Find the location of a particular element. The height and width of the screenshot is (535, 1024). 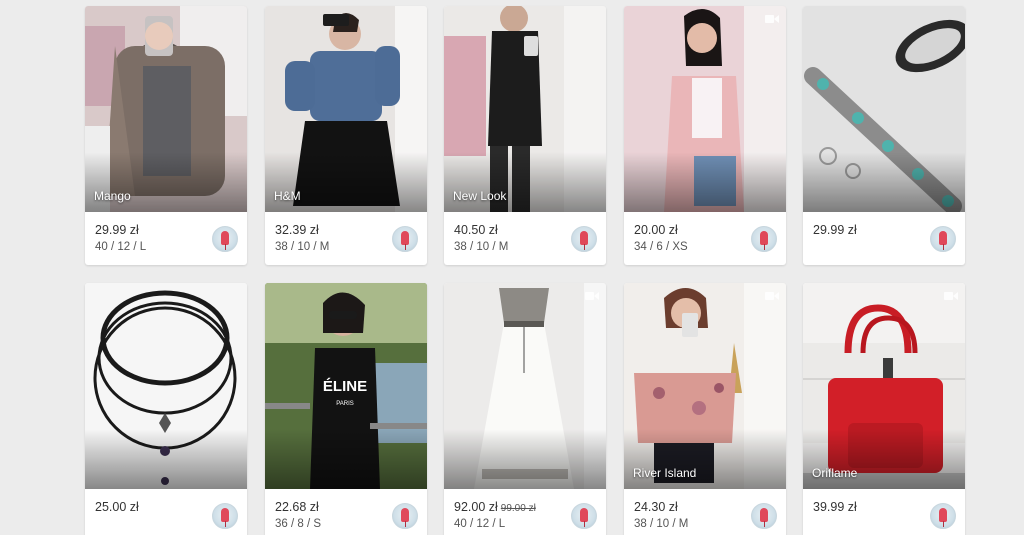

photo-woman-plaid-shirt is located at coordinates (166, 109).